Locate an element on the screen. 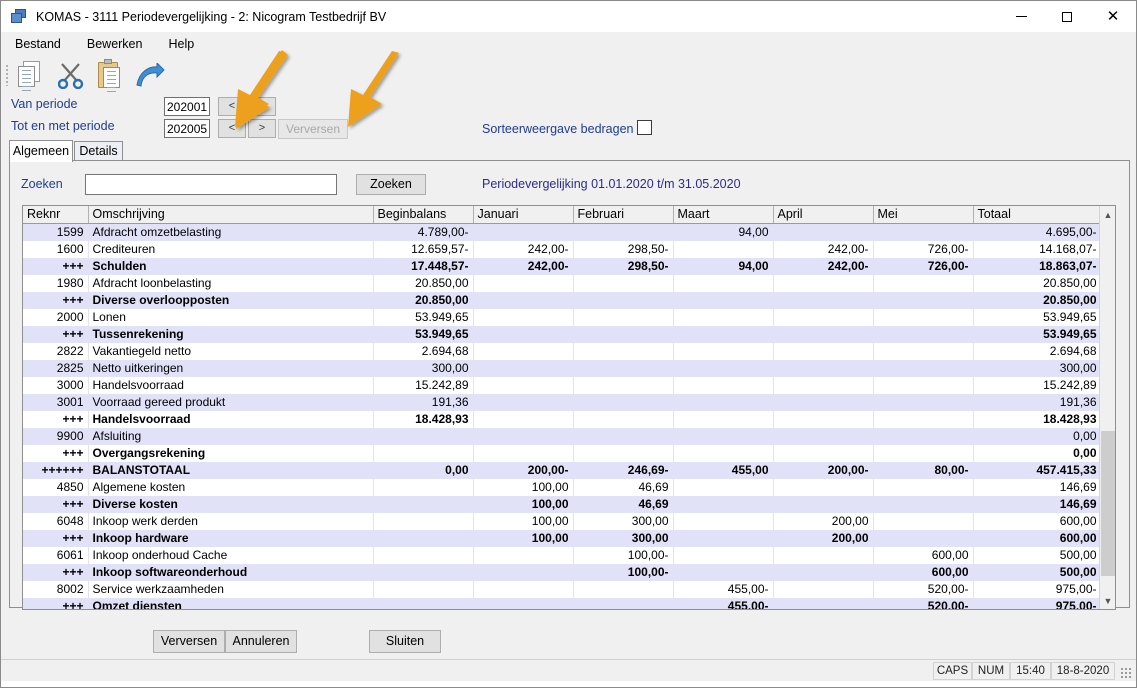 The width and height of the screenshot is (1137, 688). column-header-omschrijving: Omschrijving is located at coordinates (231, 215).